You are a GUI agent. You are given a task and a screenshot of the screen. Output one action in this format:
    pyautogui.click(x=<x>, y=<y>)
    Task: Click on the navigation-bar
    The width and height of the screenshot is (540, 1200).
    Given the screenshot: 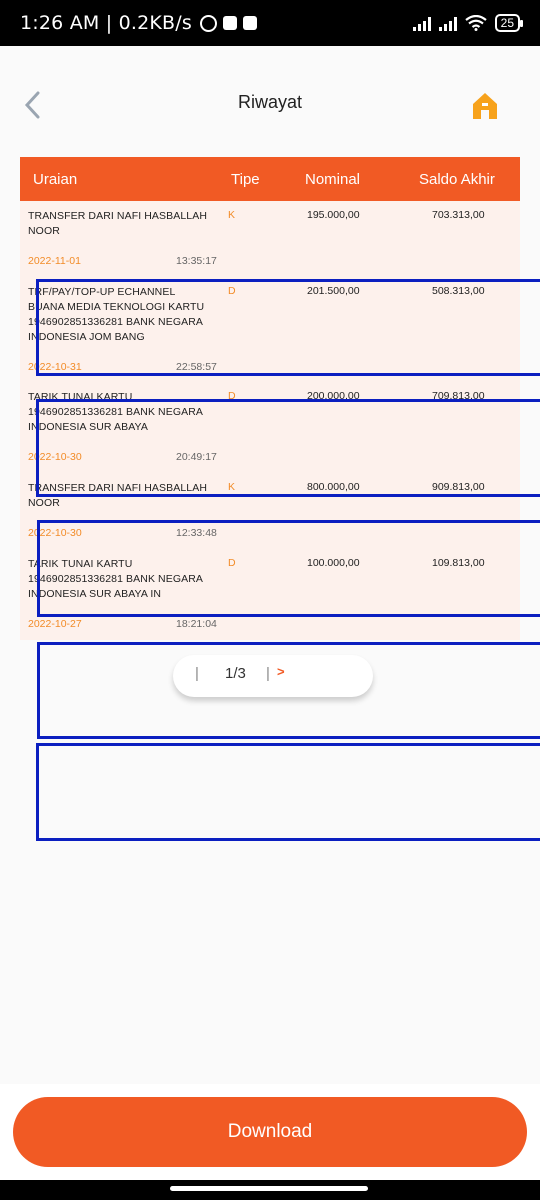 What is the action you would take?
    pyautogui.click(x=270, y=1190)
    